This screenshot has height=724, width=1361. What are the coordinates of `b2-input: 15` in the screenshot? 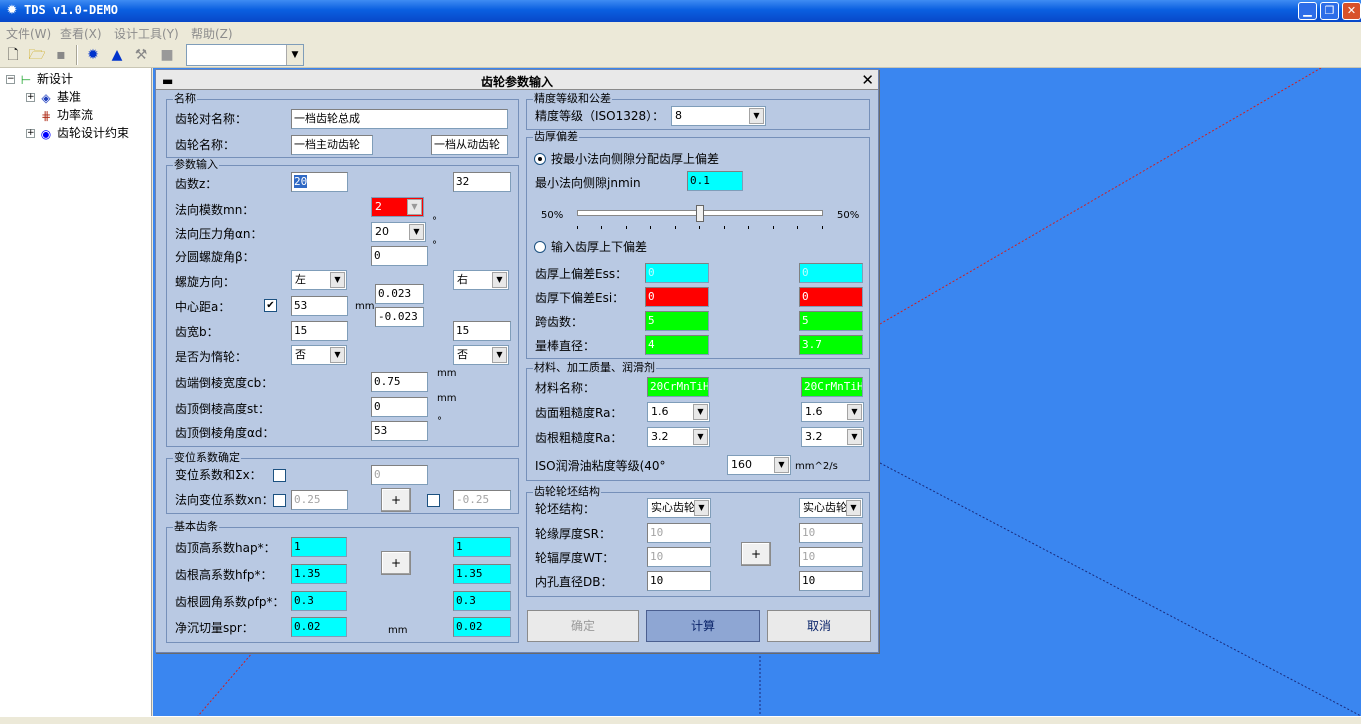 It's located at (482, 331).